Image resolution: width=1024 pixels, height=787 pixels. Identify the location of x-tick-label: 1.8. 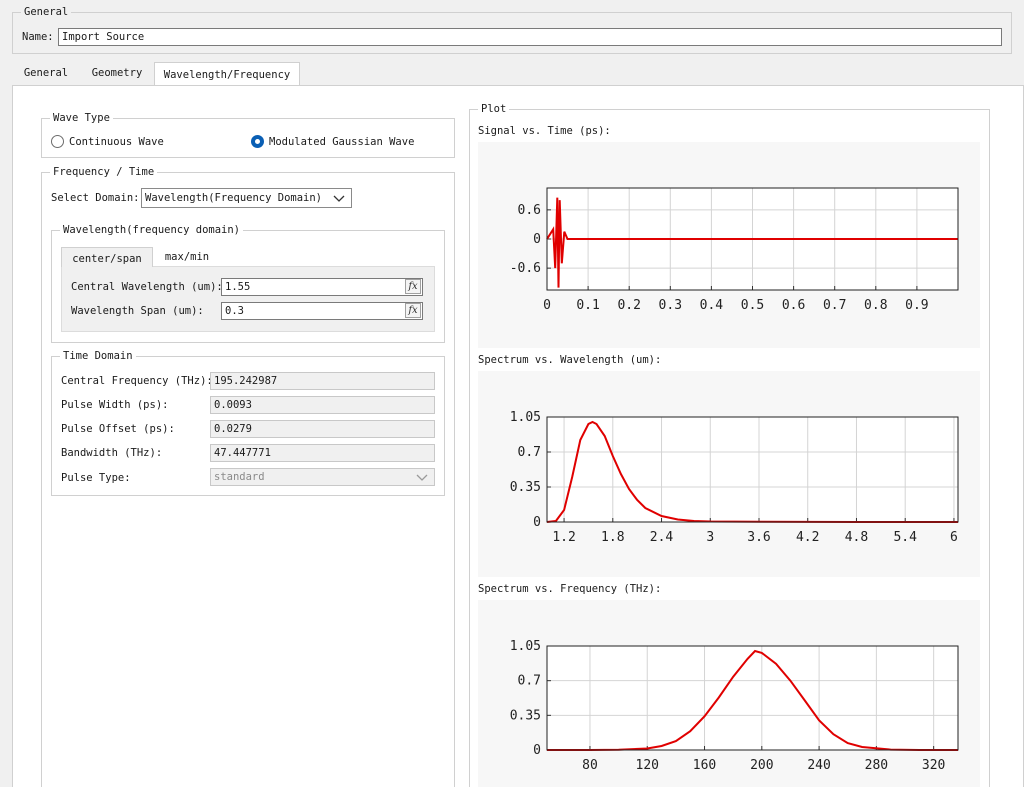
(612, 537).